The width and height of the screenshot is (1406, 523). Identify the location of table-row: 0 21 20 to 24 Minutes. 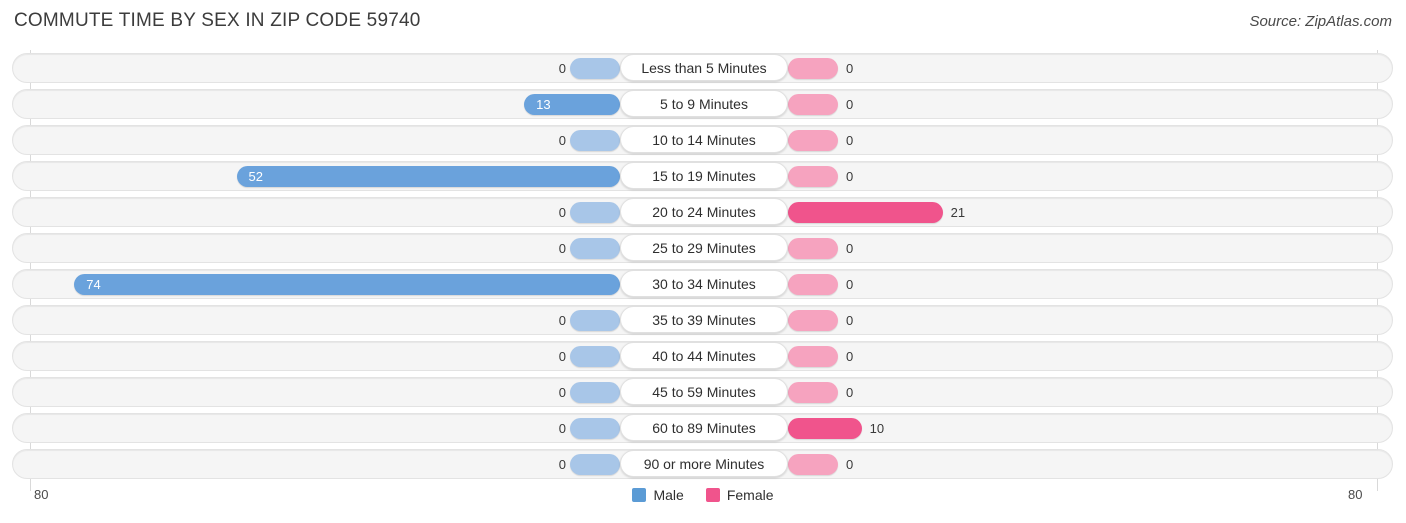
(703, 212).